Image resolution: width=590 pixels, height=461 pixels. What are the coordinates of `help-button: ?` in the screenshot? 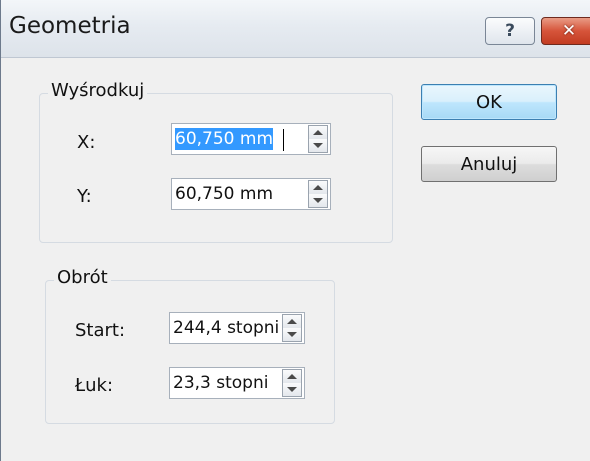 It's located at (510, 31).